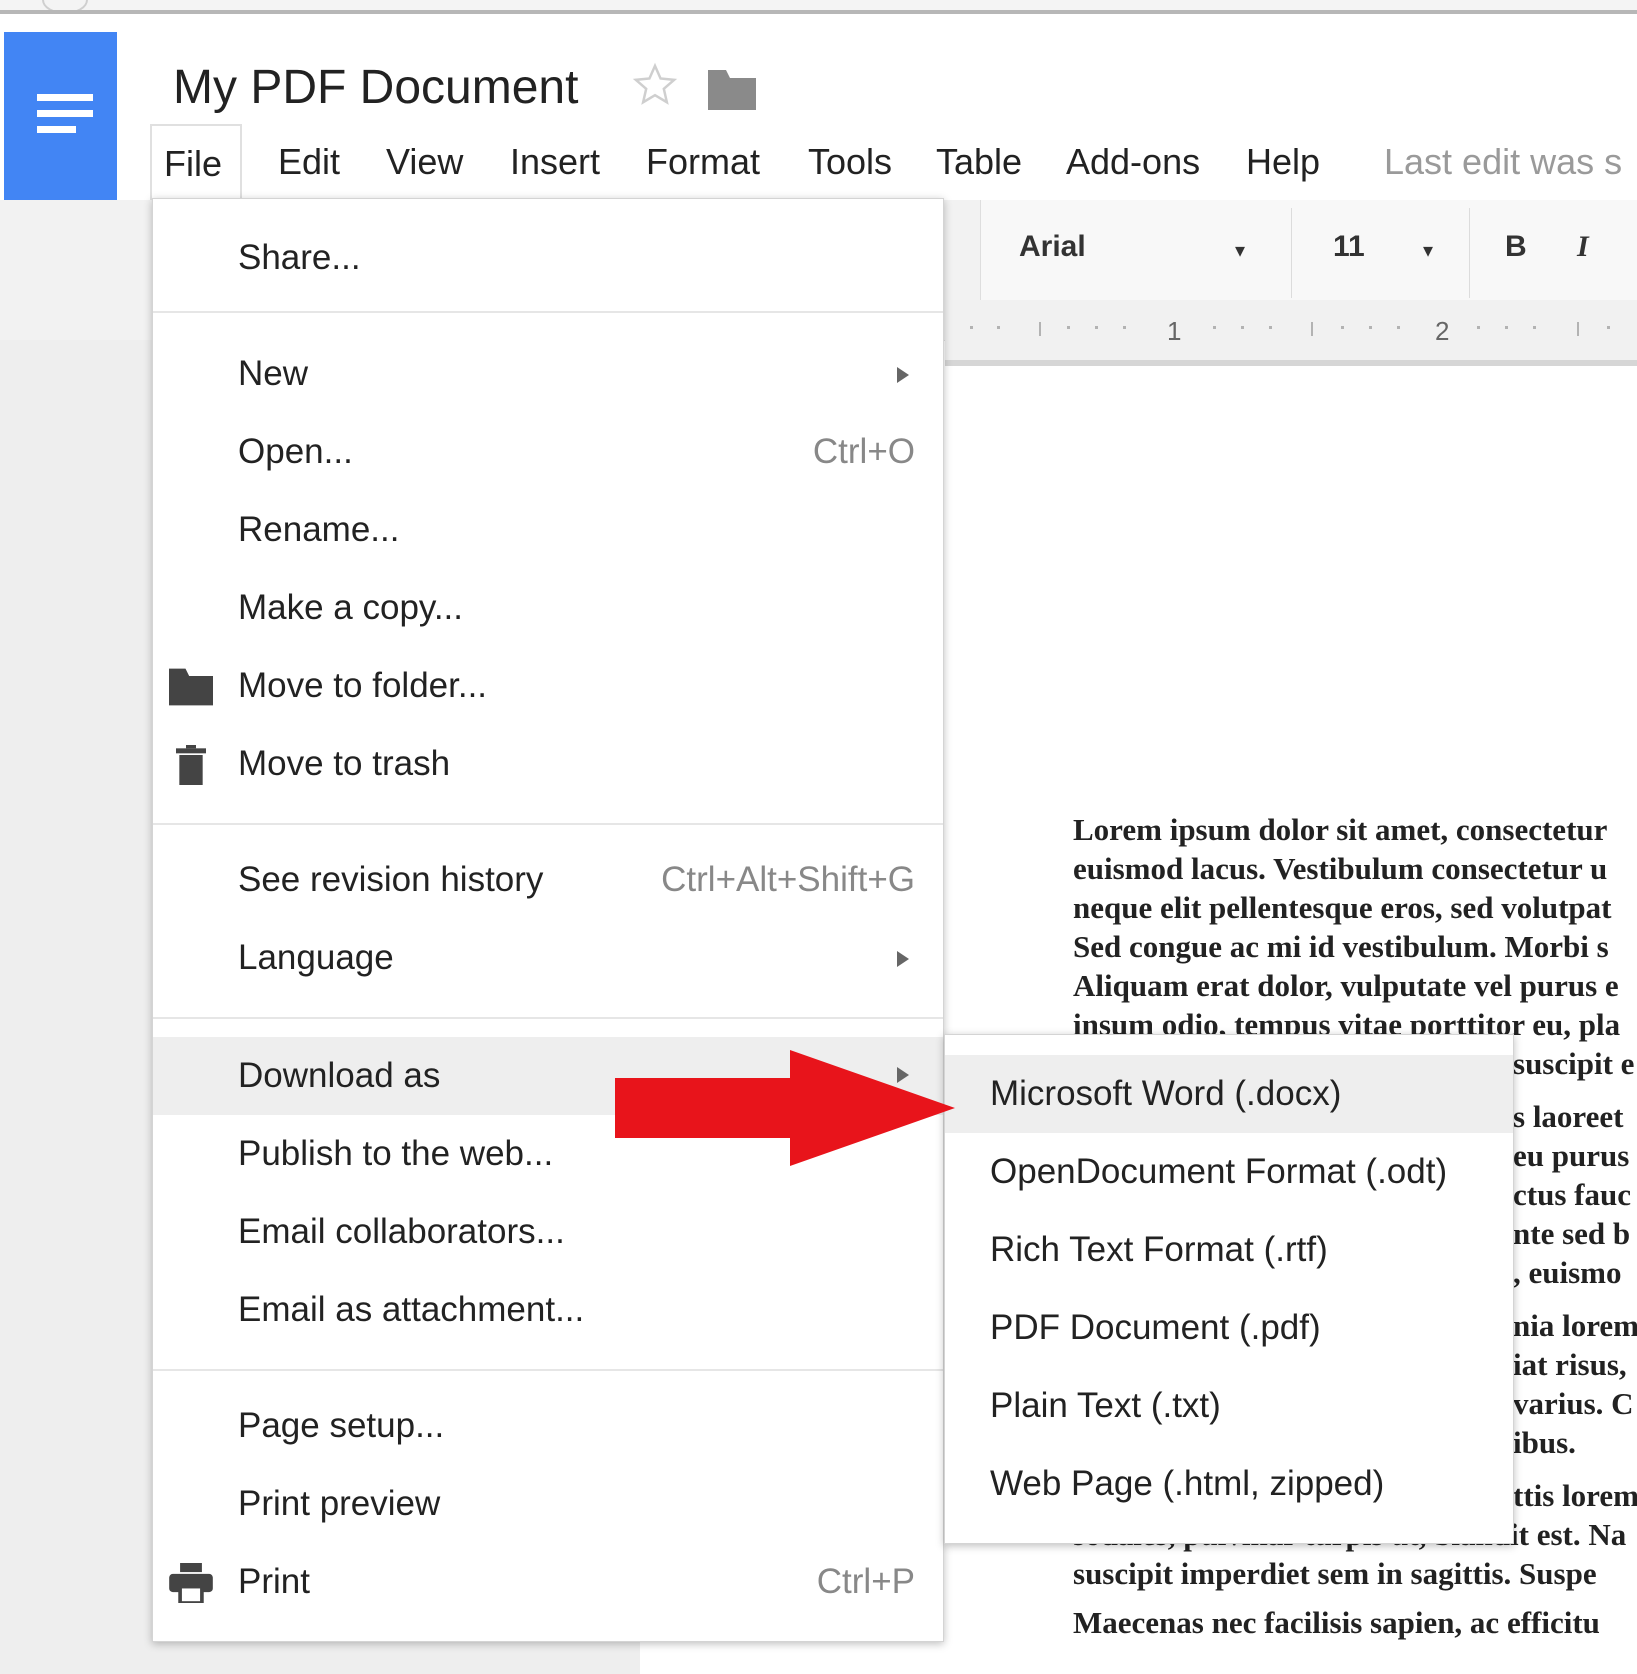  Describe the element at coordinates (344, 763) in the screenshot. I see `menu-move-to-trash-label: Move to trash` at that location.